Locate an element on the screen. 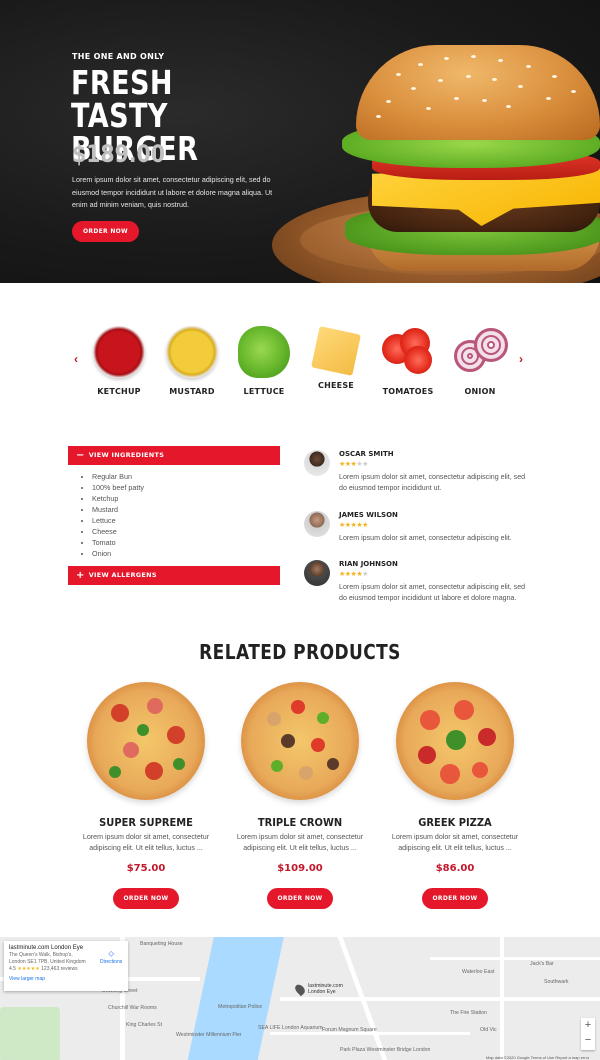 The image size is (600, 1060). ingredient-tomatoes: TOMATOES is located at coordinates (408, 361).